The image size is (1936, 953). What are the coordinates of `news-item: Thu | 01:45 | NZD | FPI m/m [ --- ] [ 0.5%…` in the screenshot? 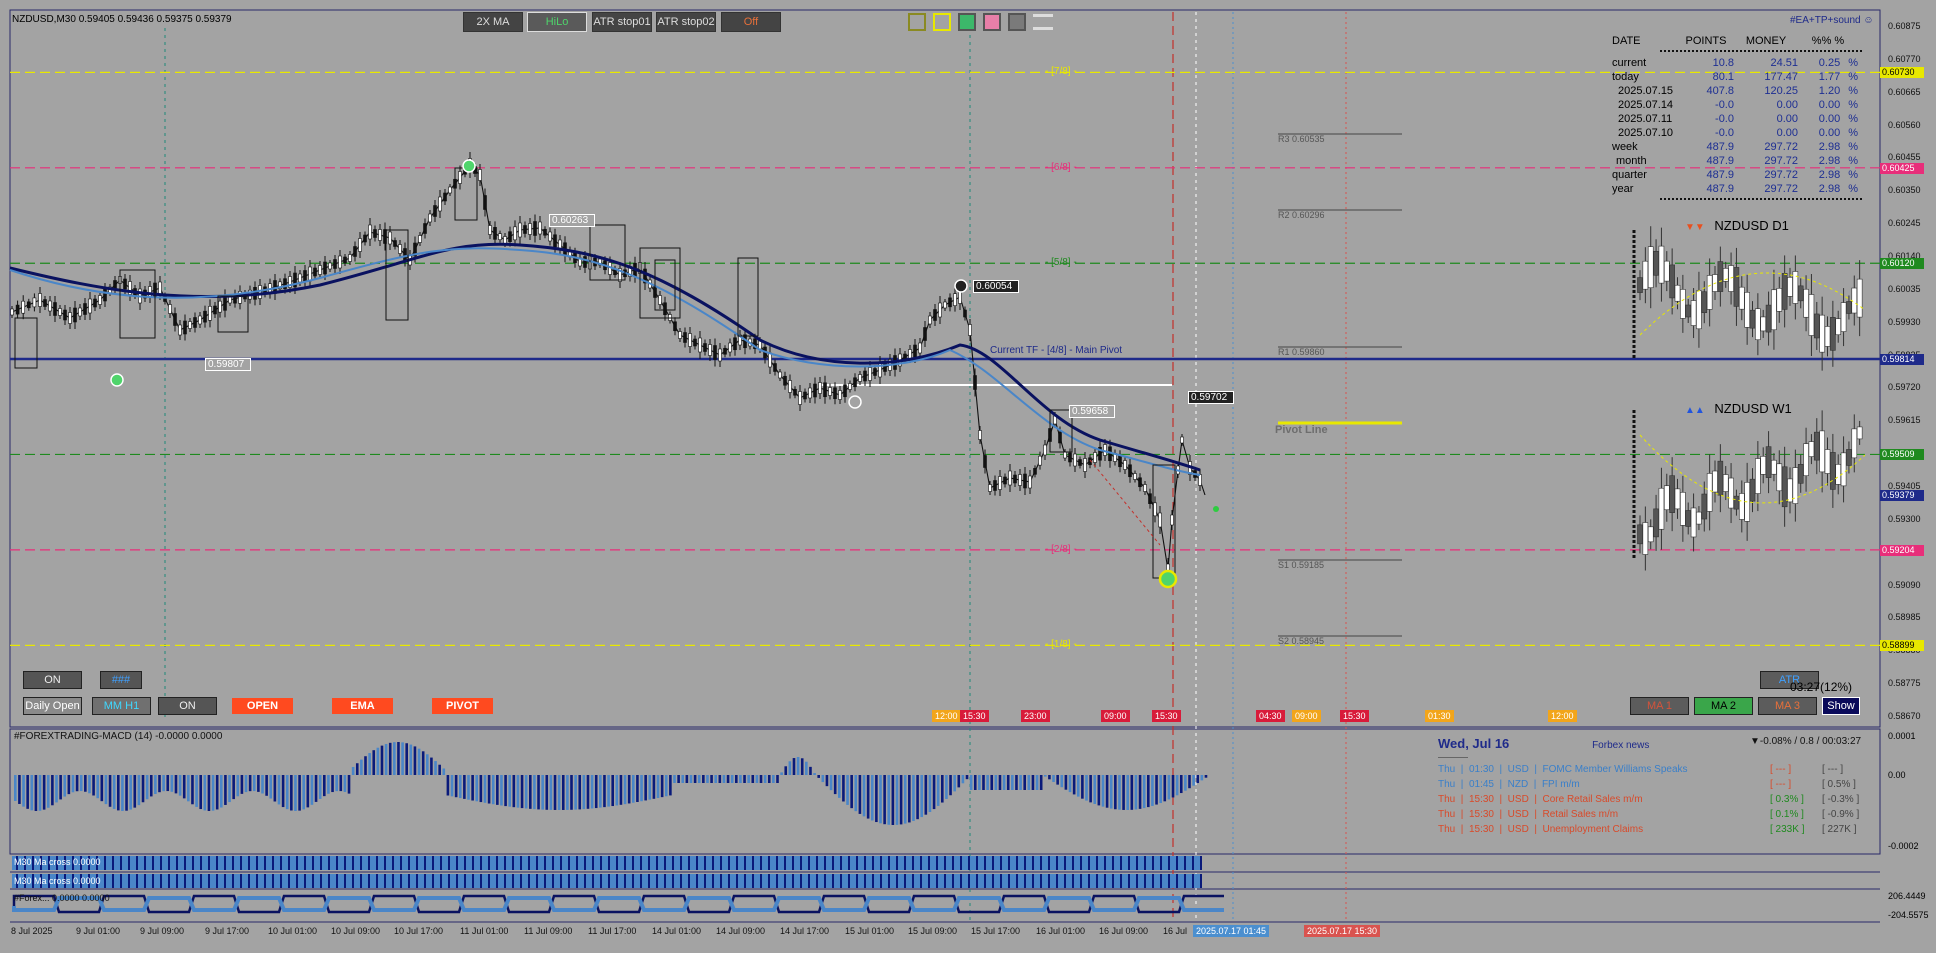 It's located at (1648, 784).